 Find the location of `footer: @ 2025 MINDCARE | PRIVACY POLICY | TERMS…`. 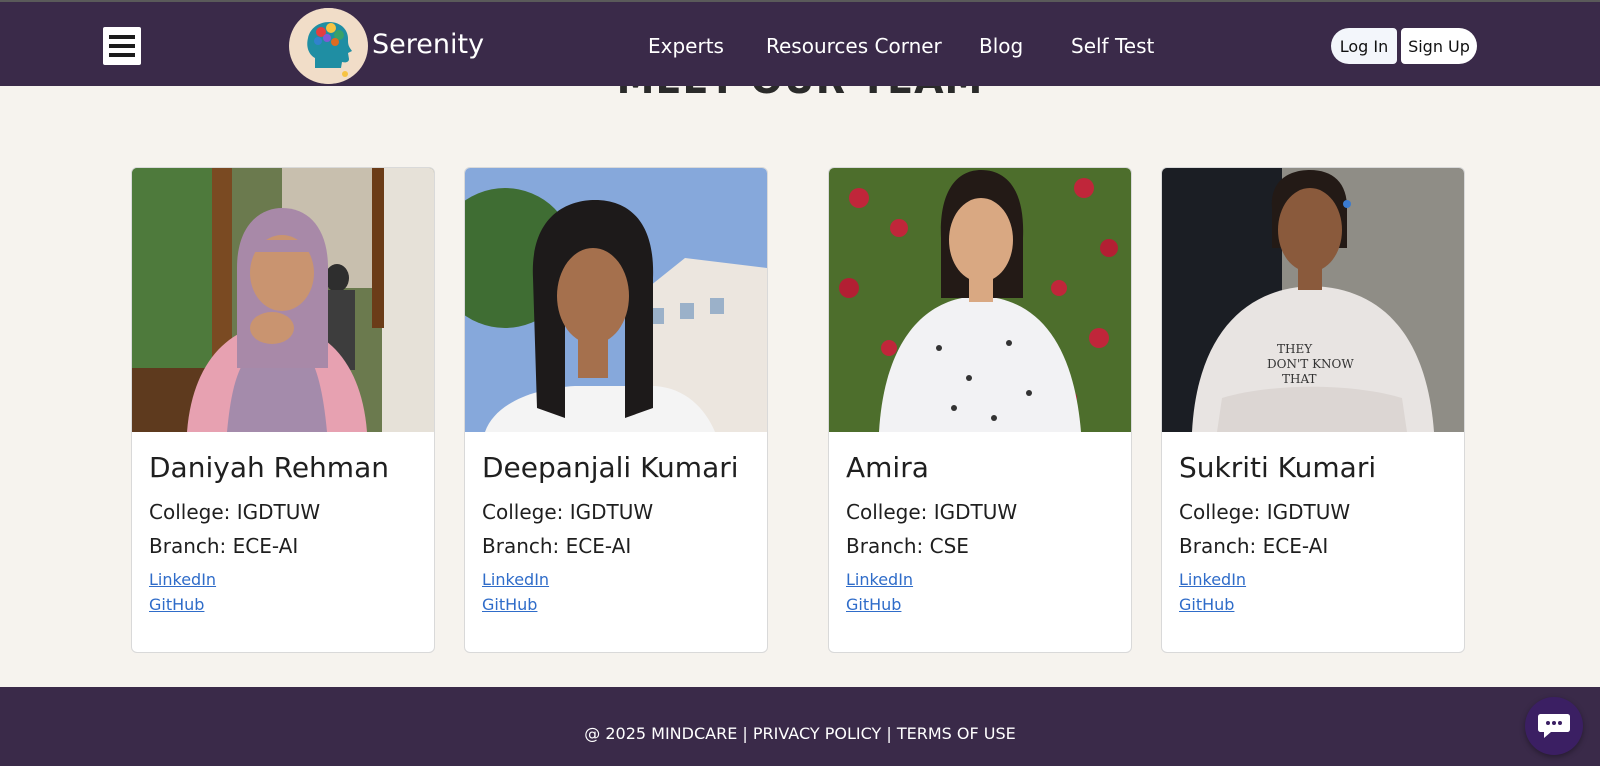

footer: @ 2025 MINDCARE | PRIVACY POLICY | TERMS… is located at coordinates (800, 726).